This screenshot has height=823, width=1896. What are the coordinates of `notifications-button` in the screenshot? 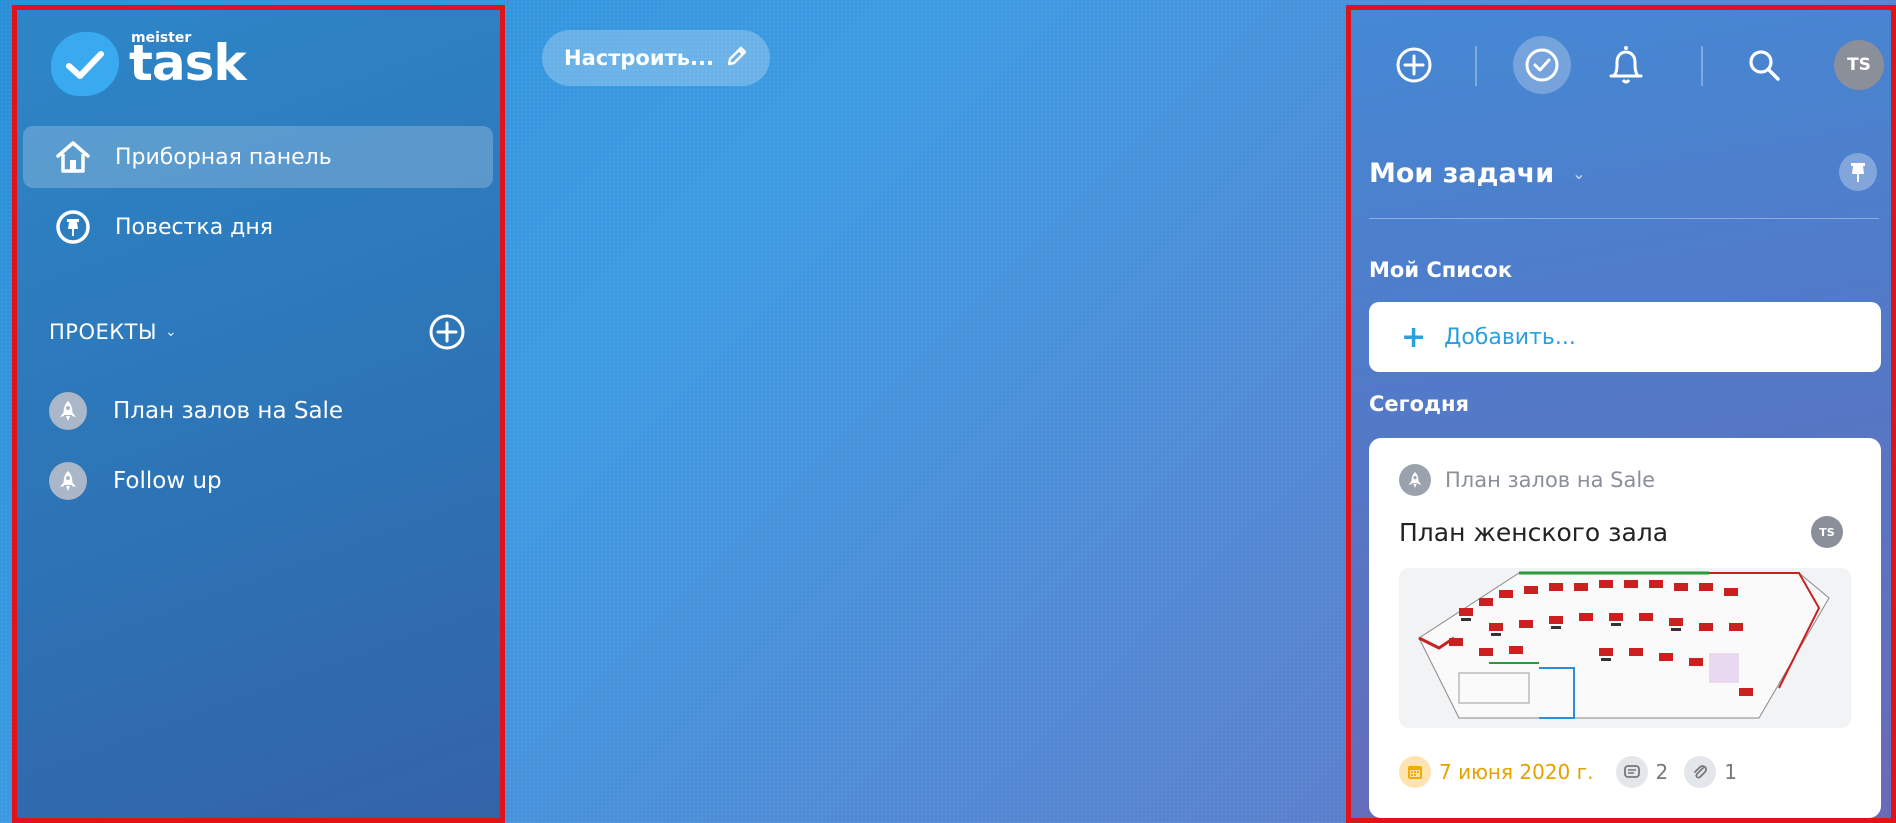 It's located at (1626, 65).